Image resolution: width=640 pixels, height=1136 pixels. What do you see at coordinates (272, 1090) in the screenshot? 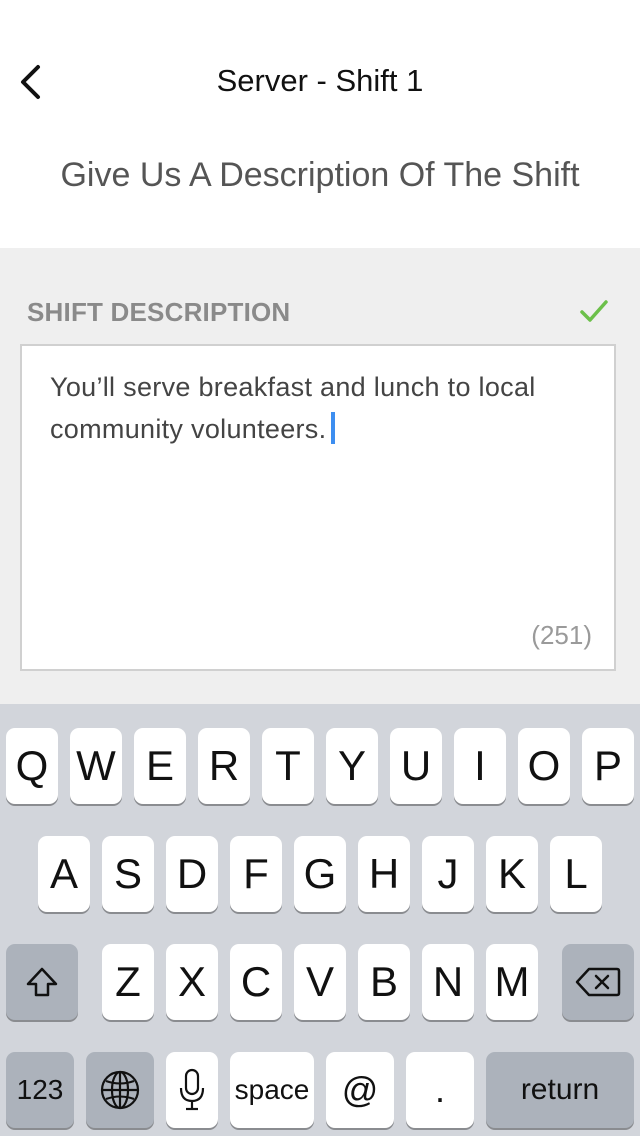
I see `space-key: space` at bounding box center [272, 1090].